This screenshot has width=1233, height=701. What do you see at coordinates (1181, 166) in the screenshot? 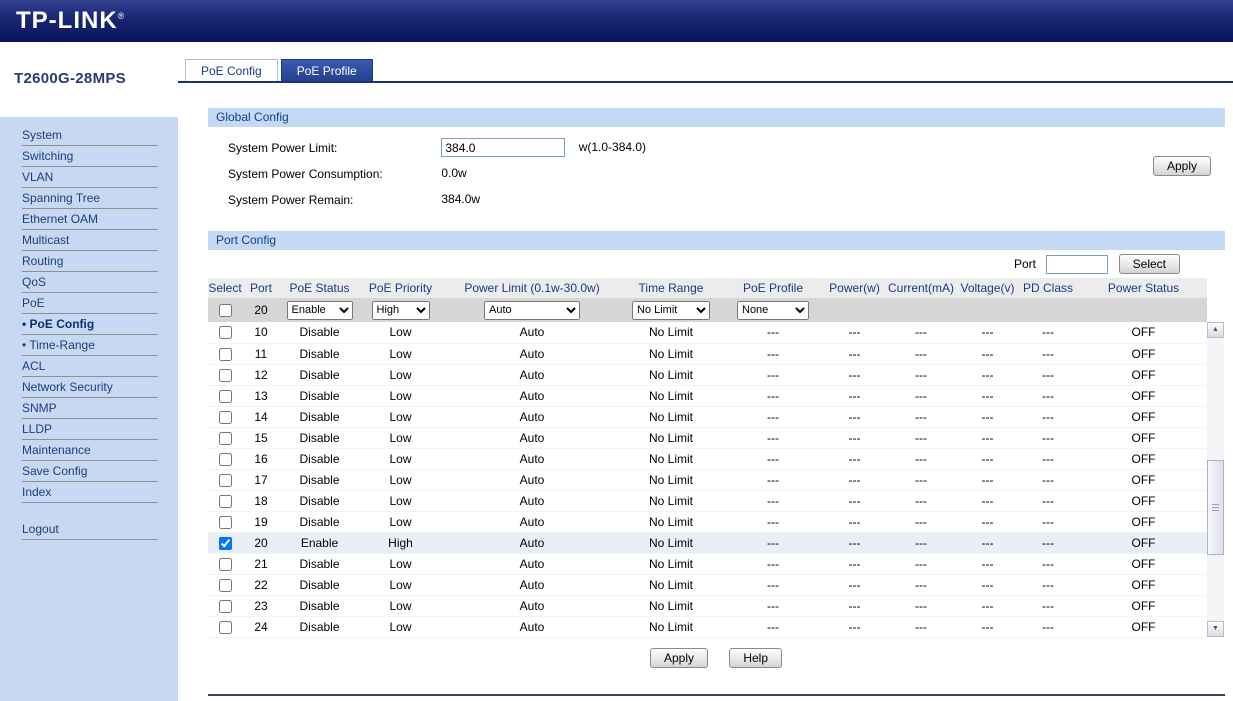
I see `global-apply-button: Apply` at bounding box center [1181, 166].